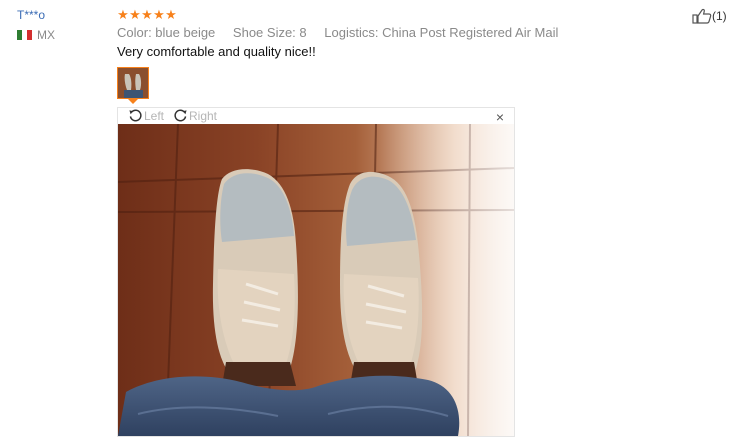  What do you see at coordinates (166, 32) in the screenshot?
I see `attribute-color: Color: blue beige` at bounding box center [166, 32].